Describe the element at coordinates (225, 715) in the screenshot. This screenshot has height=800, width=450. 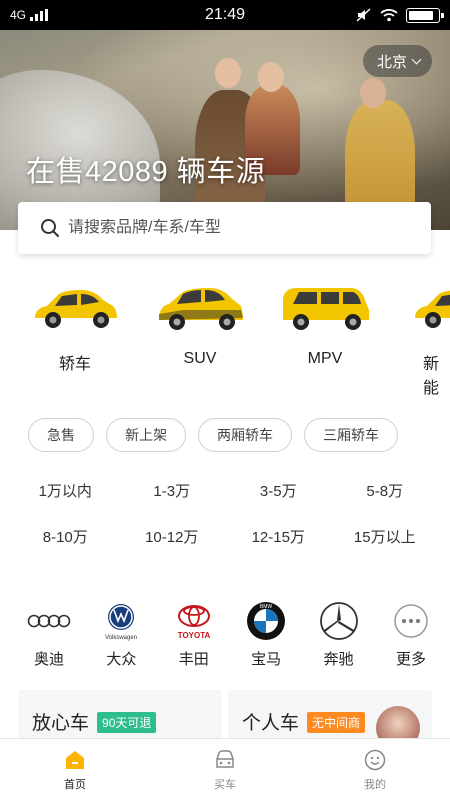
I see `promo-cards: 放心车 90天可退 个人车 无中间商` at that location.